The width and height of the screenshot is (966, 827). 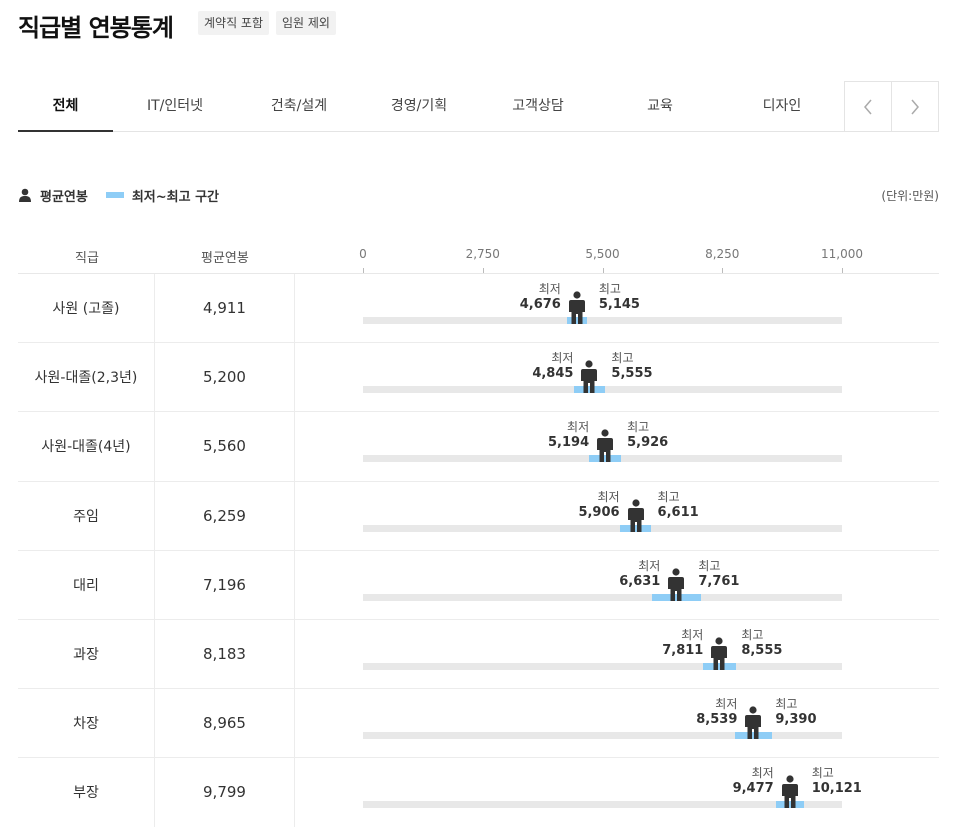 What do you see at coordinates (602, 580) in the screenshot?
I see `salary-range-track: 최저 6,631 최고 7,761` at bounding box center [602, 580].